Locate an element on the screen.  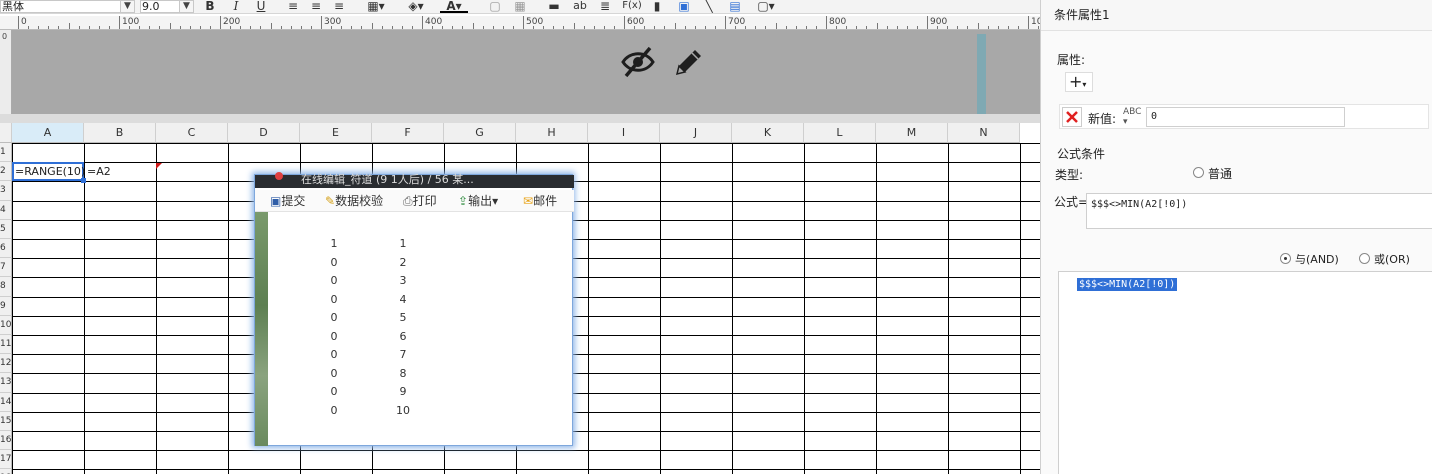
column-header-j: J is located at coordinates (696, 133).